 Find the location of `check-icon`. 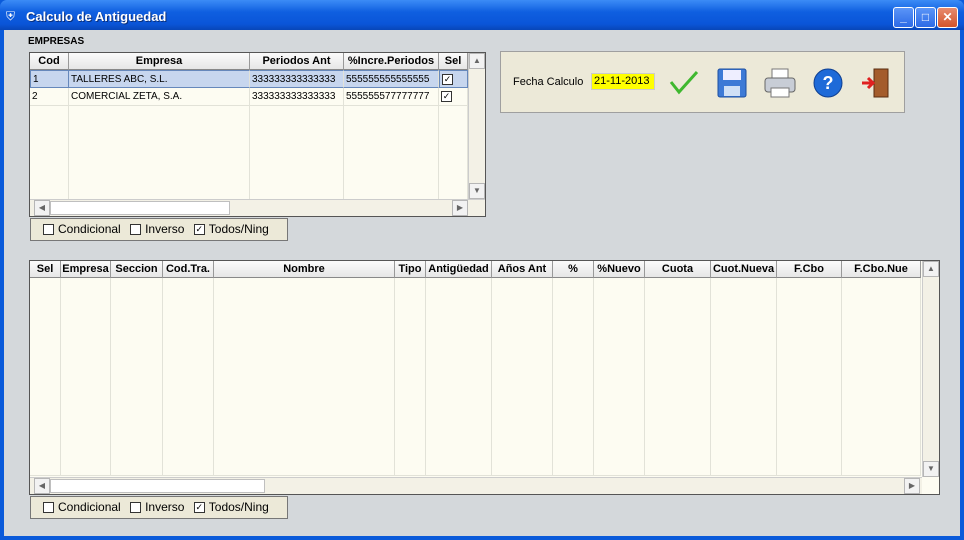

check-icon is located at coordinates (684, 83).